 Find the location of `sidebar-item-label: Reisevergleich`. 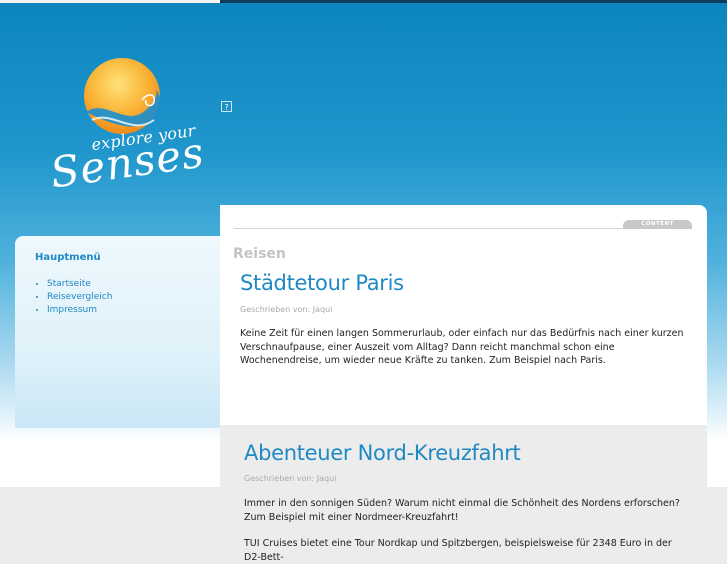

sidebar-item-label: Reisevergleich is located at coordinates (79, 297).